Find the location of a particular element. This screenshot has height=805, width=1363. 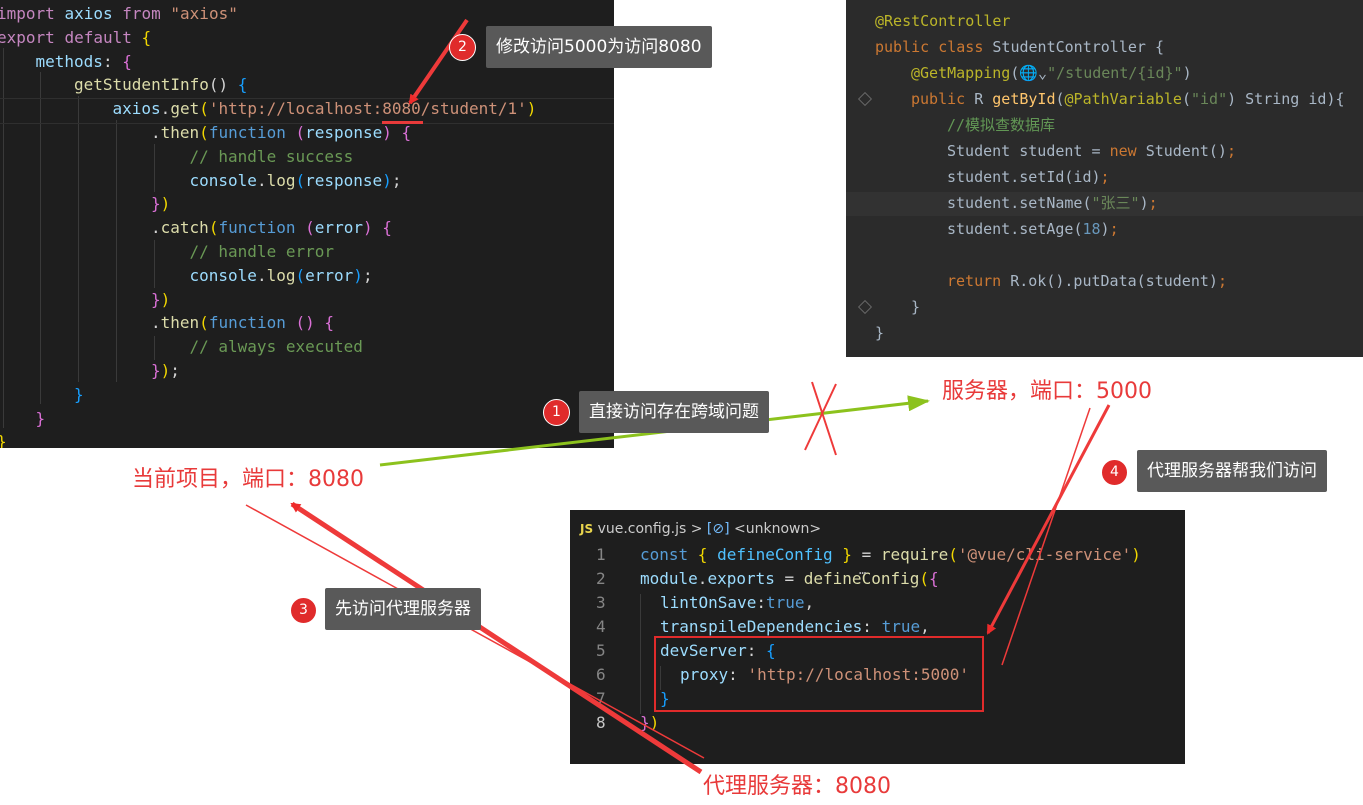

annotation-2-note: 修改访问5000为访问8080 is located at coordinates (599, 47).